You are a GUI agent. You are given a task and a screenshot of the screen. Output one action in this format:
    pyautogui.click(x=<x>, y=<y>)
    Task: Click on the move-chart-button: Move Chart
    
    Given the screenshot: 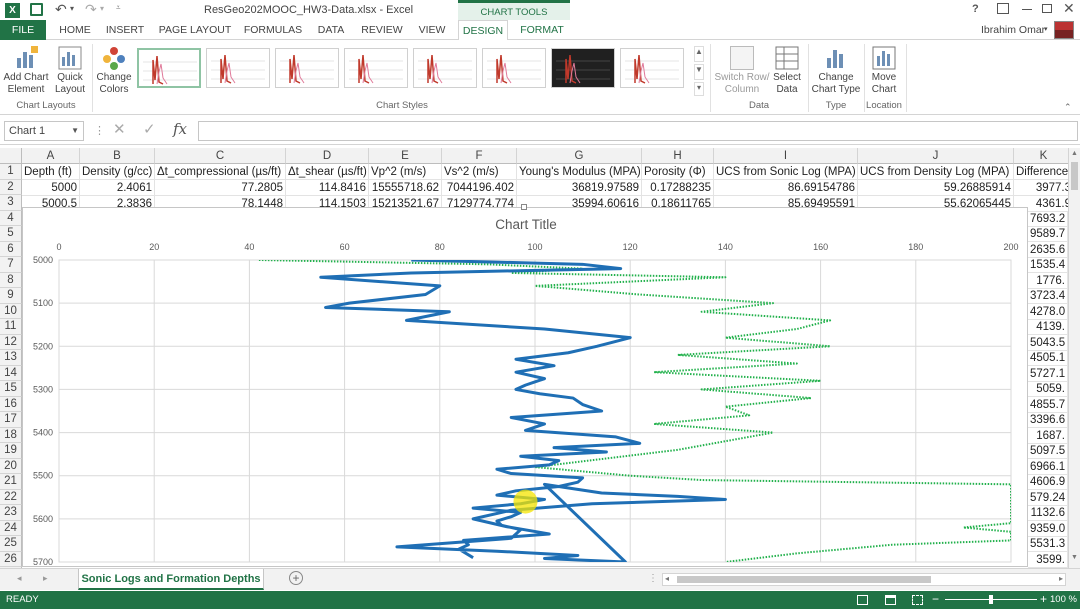 What is the action you would take?
    pyautogui.click(x=884, y=84)
    